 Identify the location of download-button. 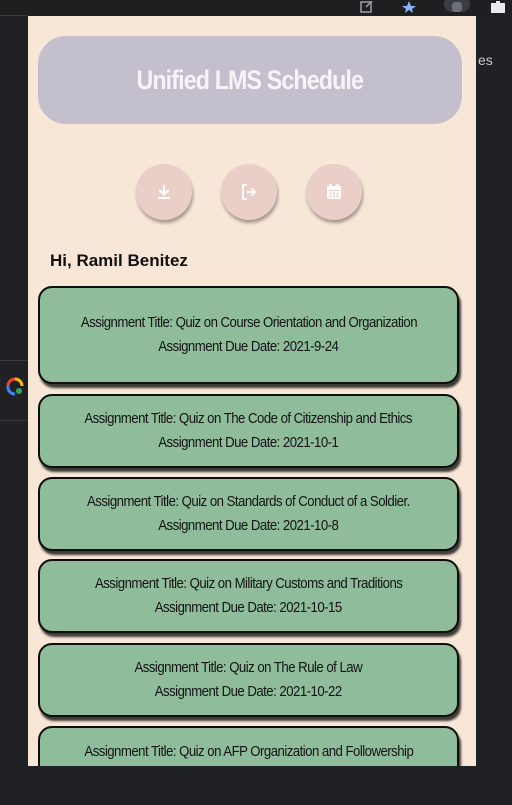
(164, 192).